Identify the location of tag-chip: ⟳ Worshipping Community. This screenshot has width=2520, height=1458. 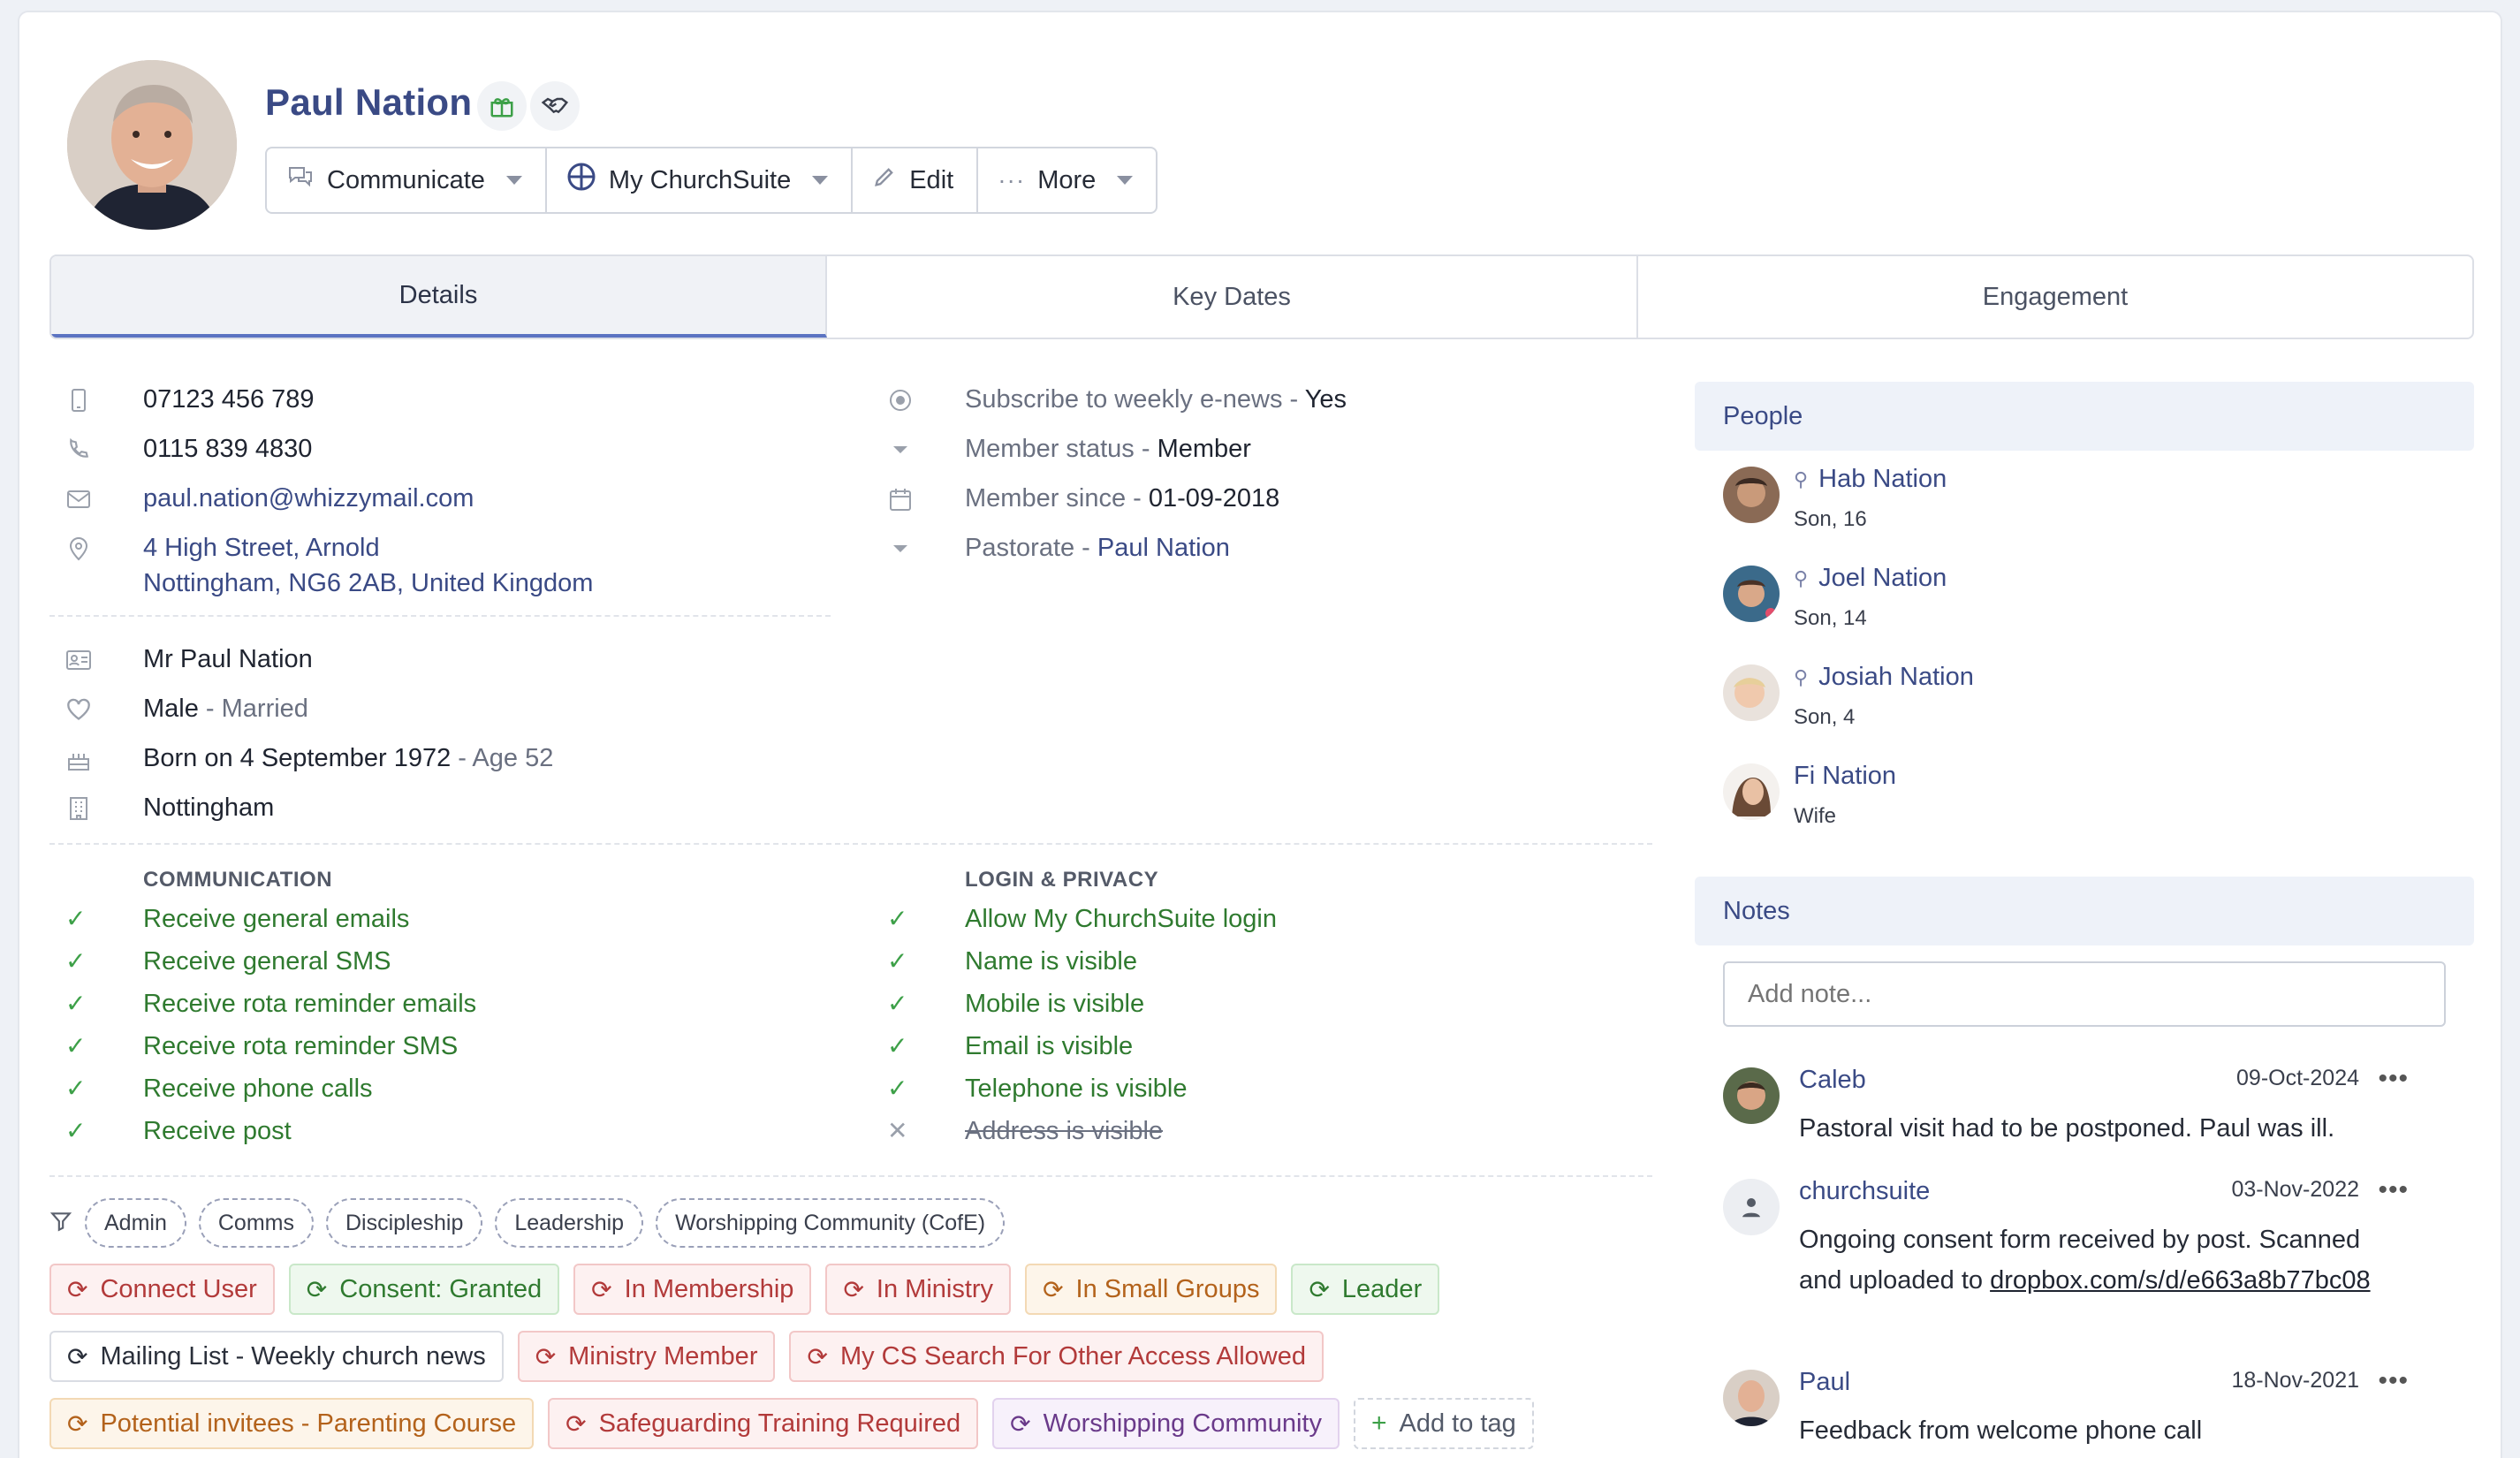
(1166, 1423).